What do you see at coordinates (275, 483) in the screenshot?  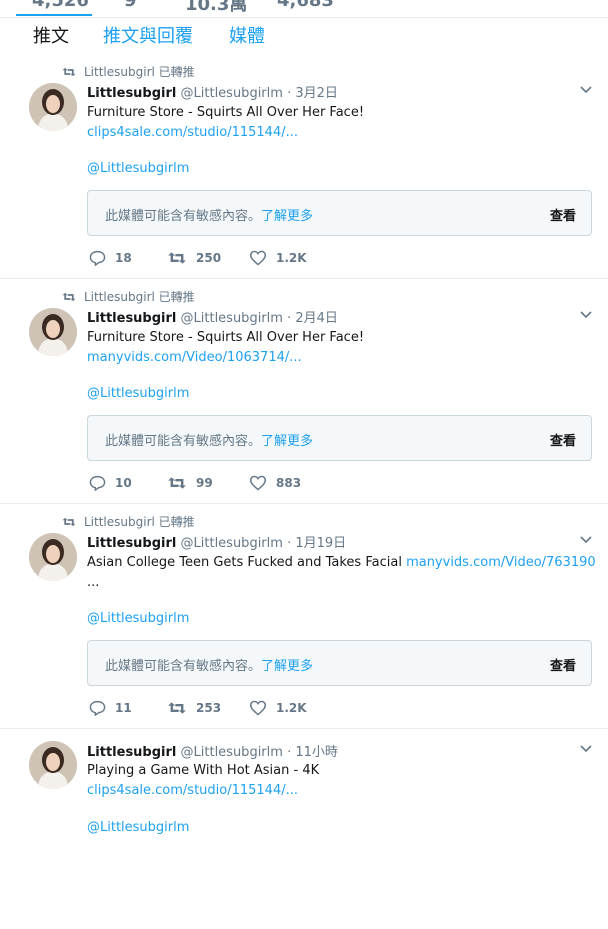 I see `like-button: 883` at bounding box center [275, 483].